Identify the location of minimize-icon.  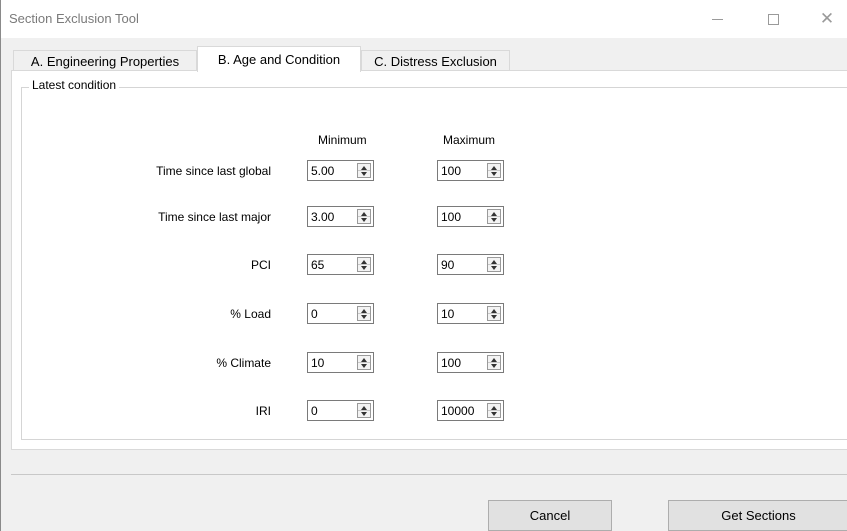
(717, 19).